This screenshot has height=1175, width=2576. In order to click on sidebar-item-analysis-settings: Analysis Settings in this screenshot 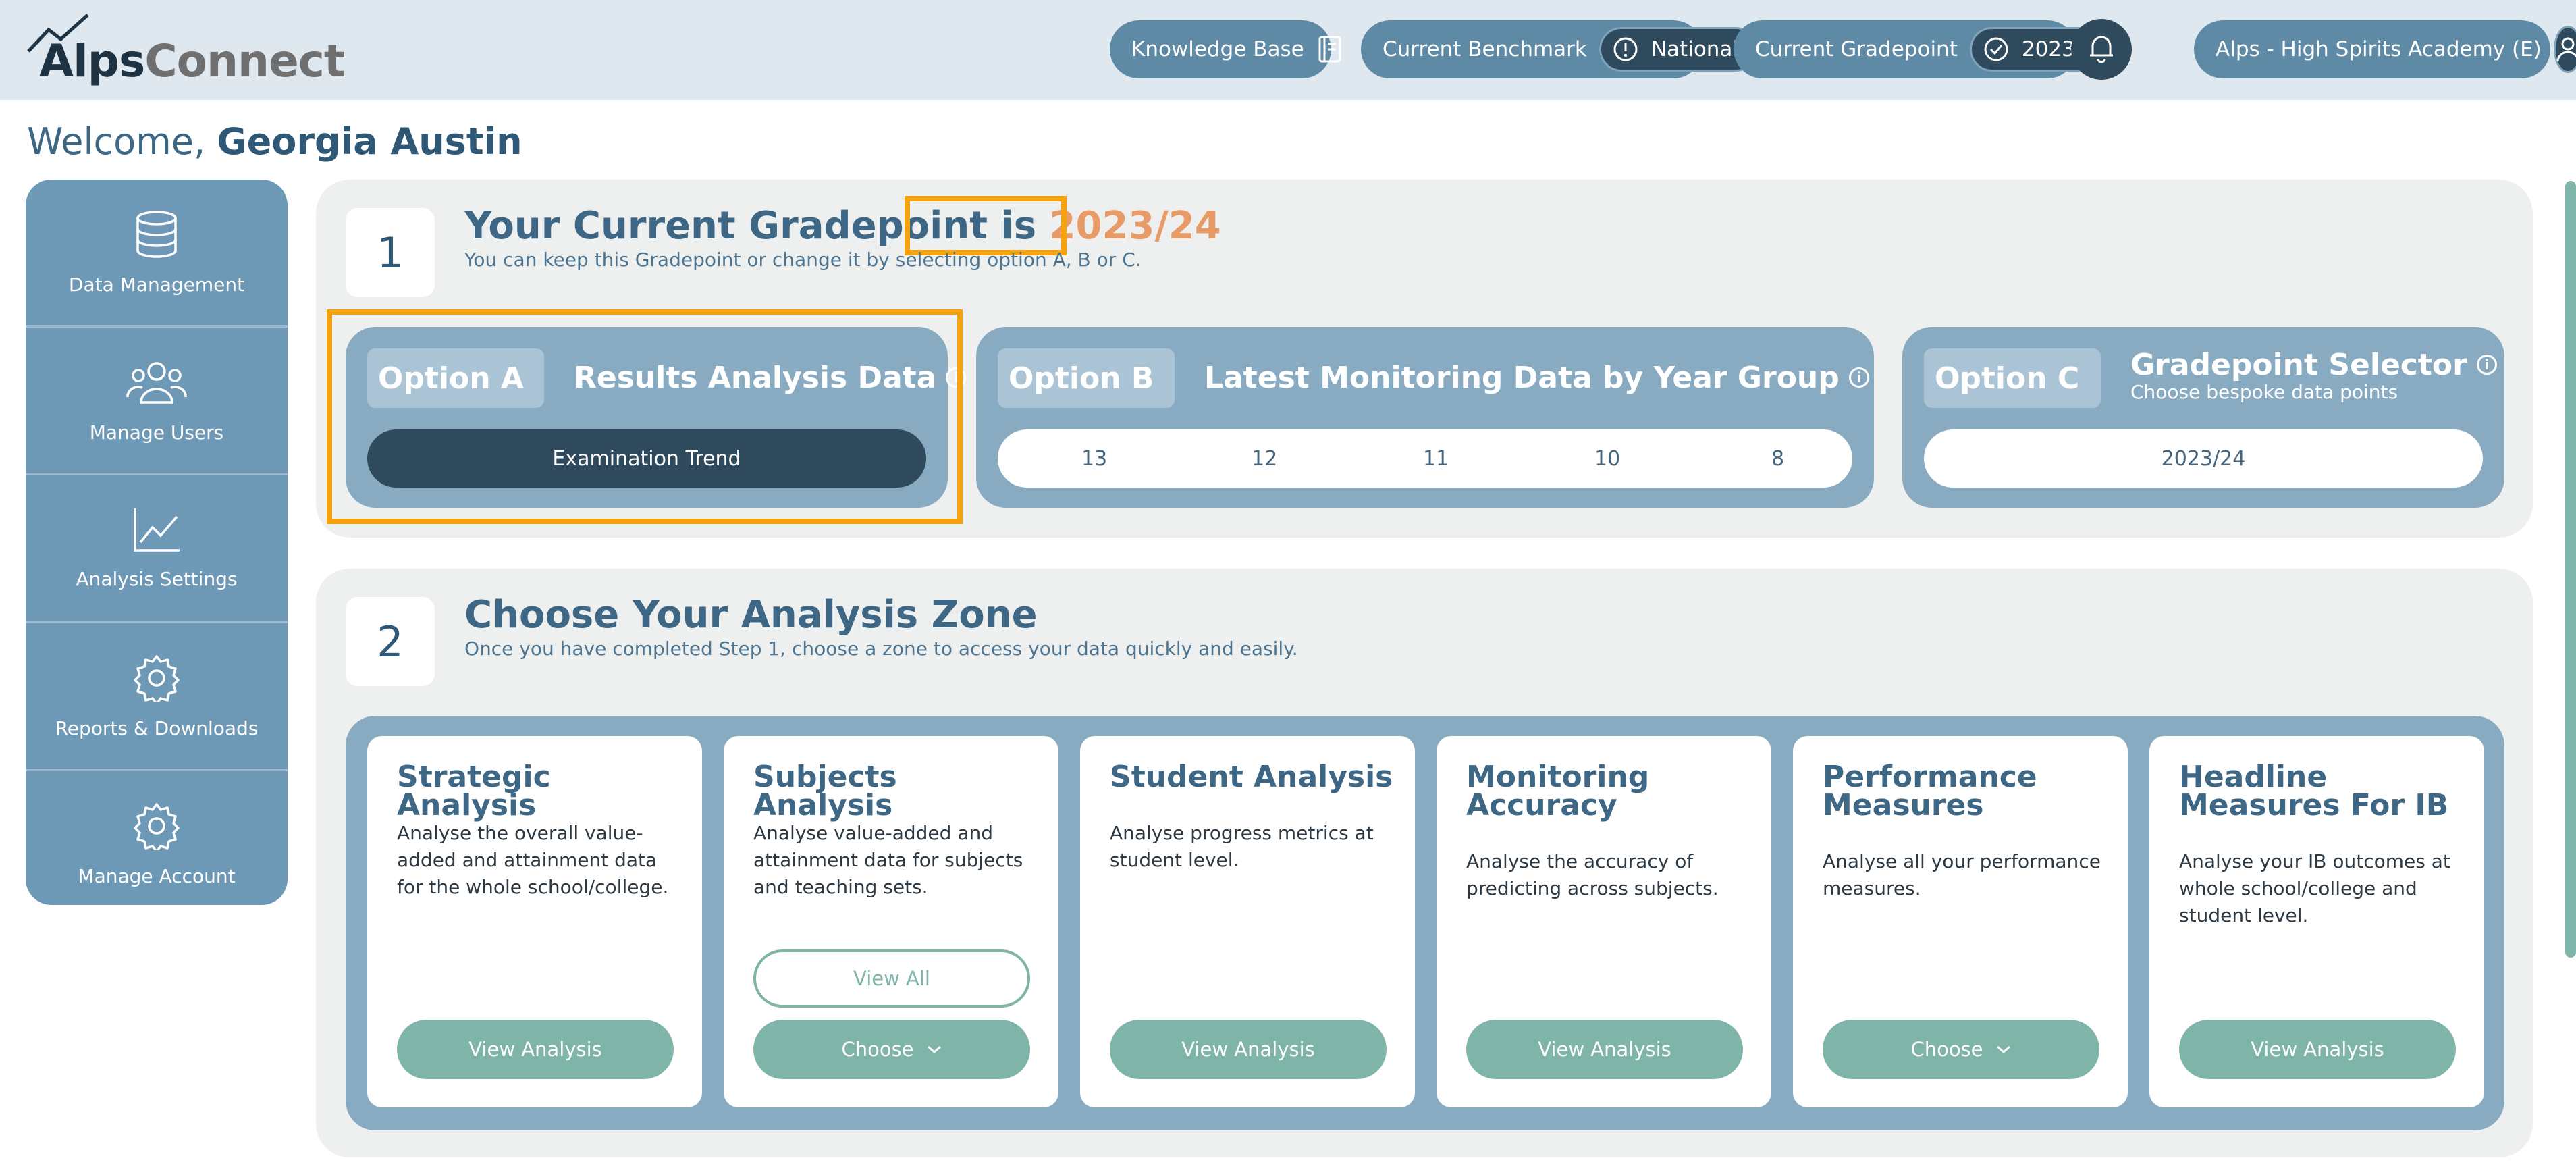, I will do `click(157, 548)`.